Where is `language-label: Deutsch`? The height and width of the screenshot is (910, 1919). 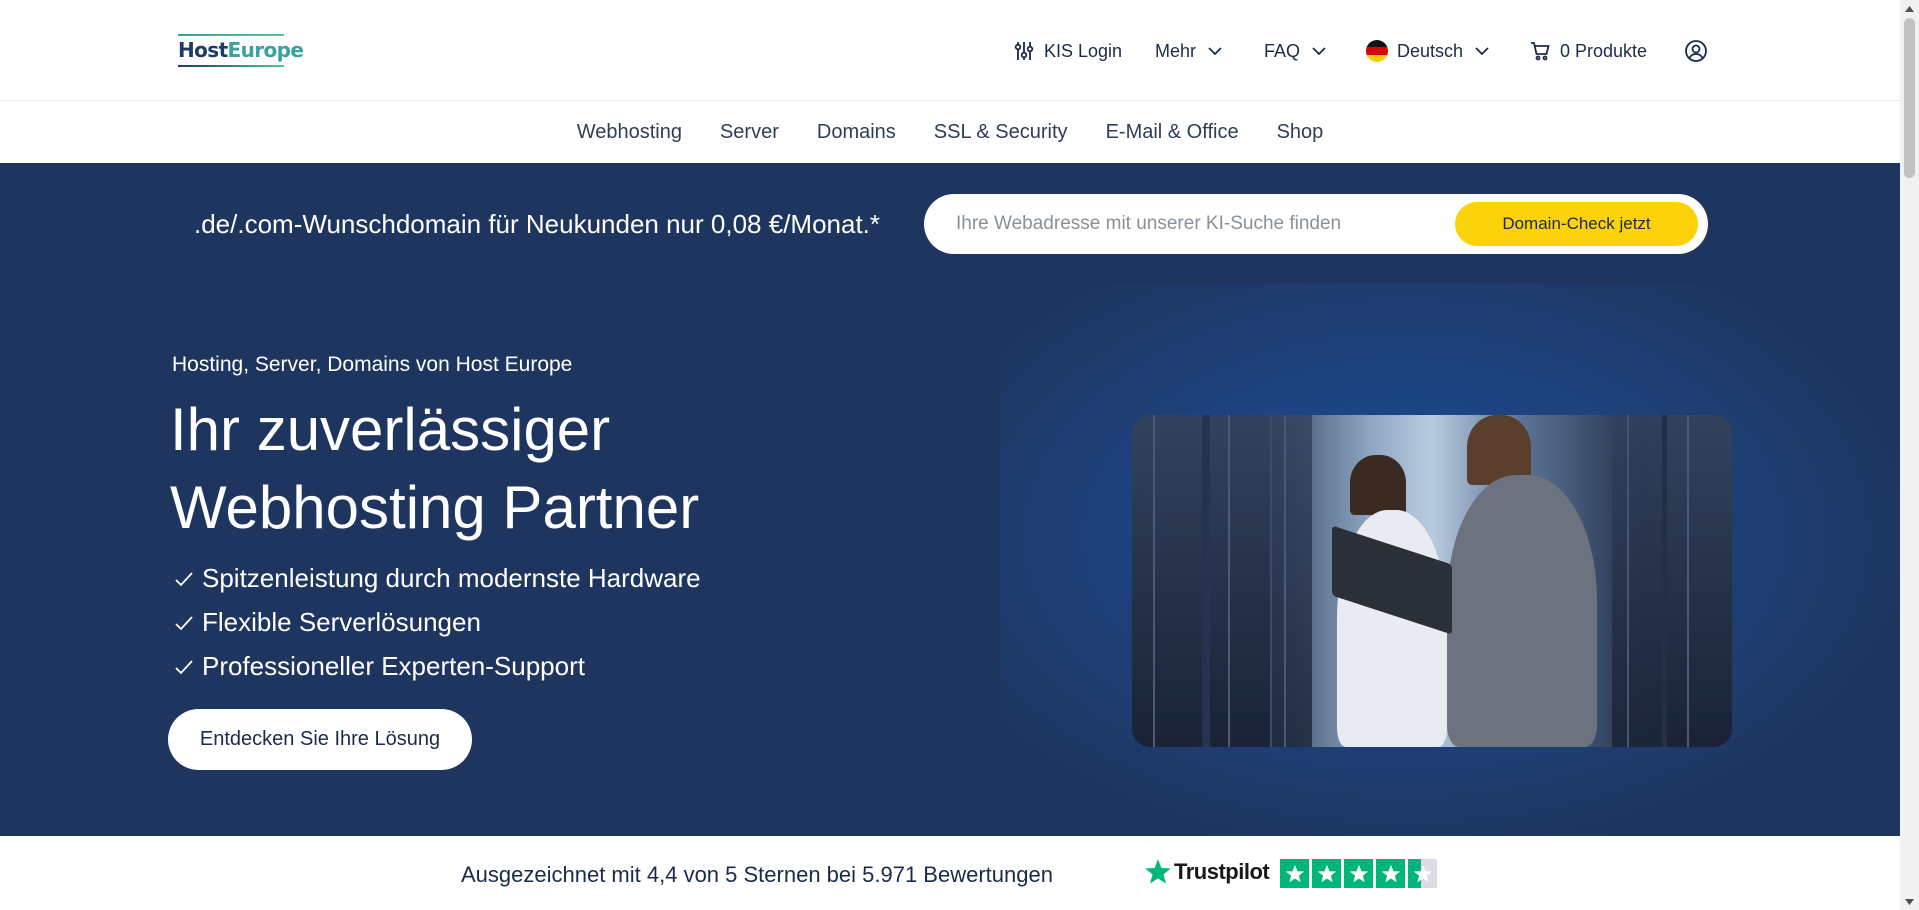 language-label: Deutsch is located at coordinates (1430, 50).